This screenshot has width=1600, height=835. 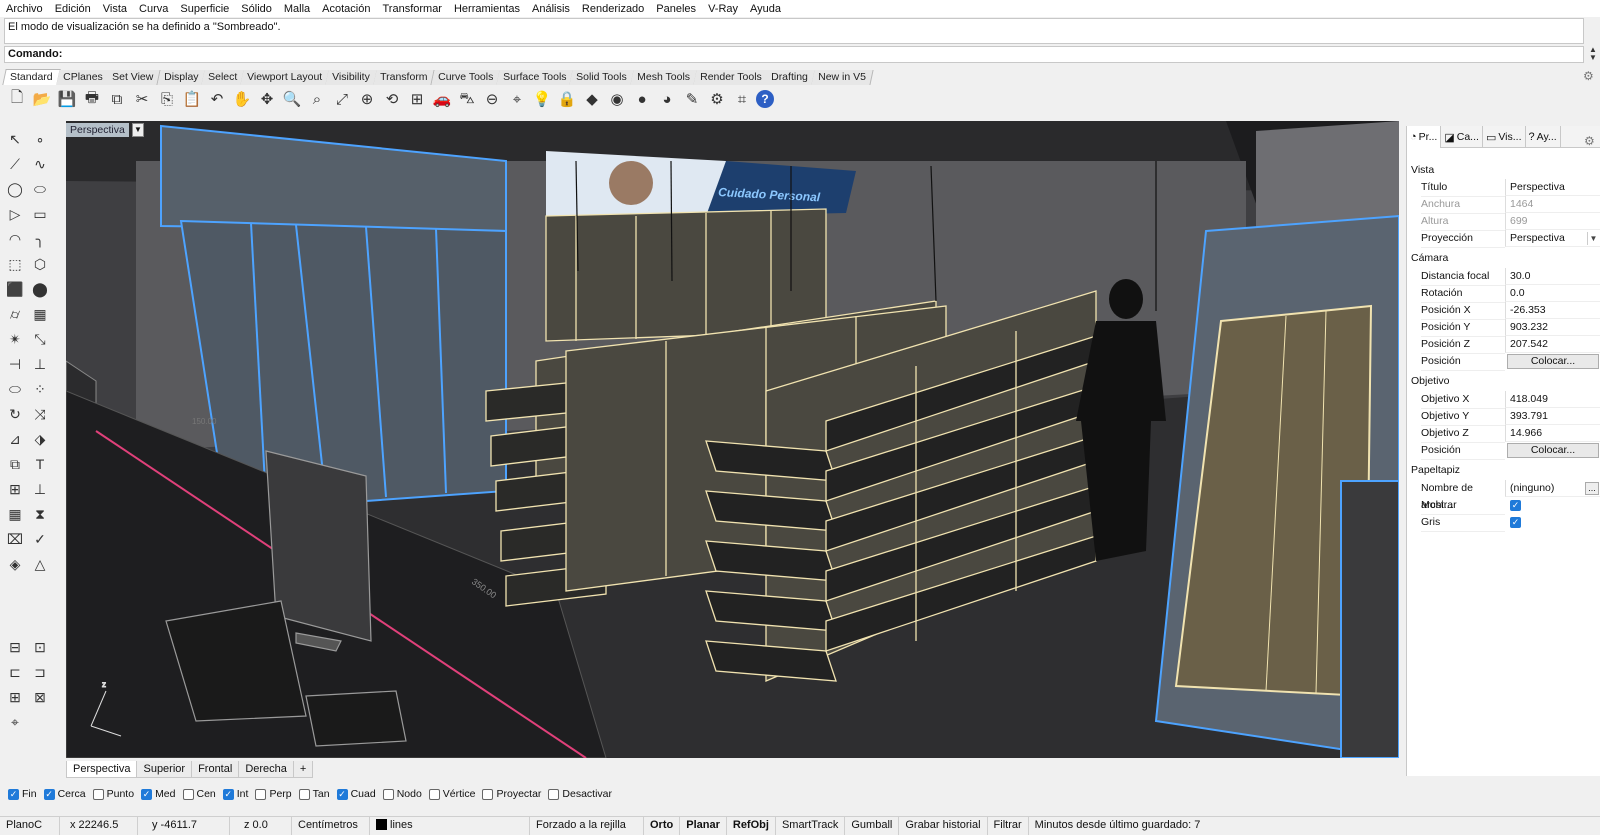 I want to click on zoom-window-icon: ⌕, so click(x=317, y=99).